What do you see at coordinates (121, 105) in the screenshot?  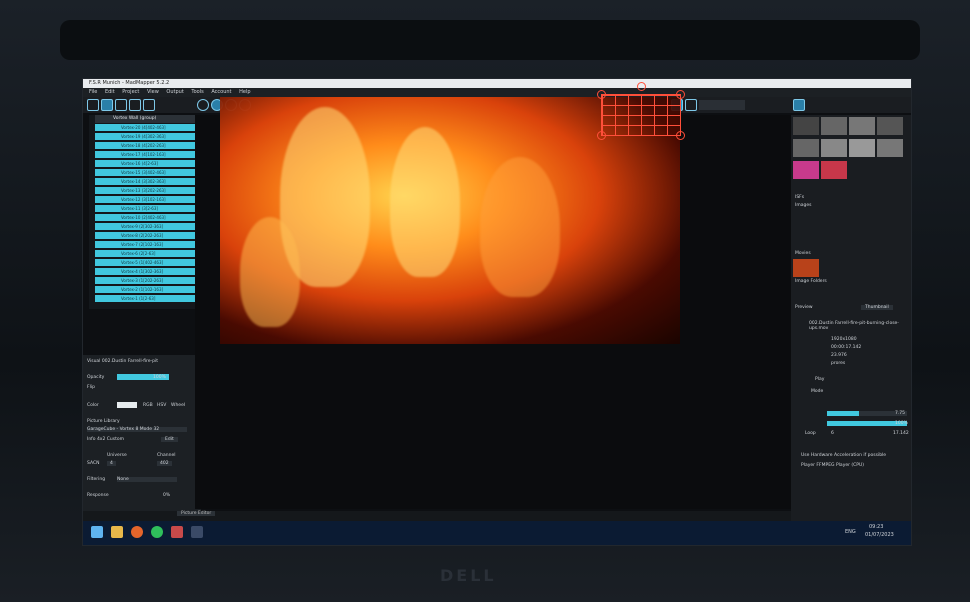 I see `media-tool-icon` at bounding box center [121, 105].